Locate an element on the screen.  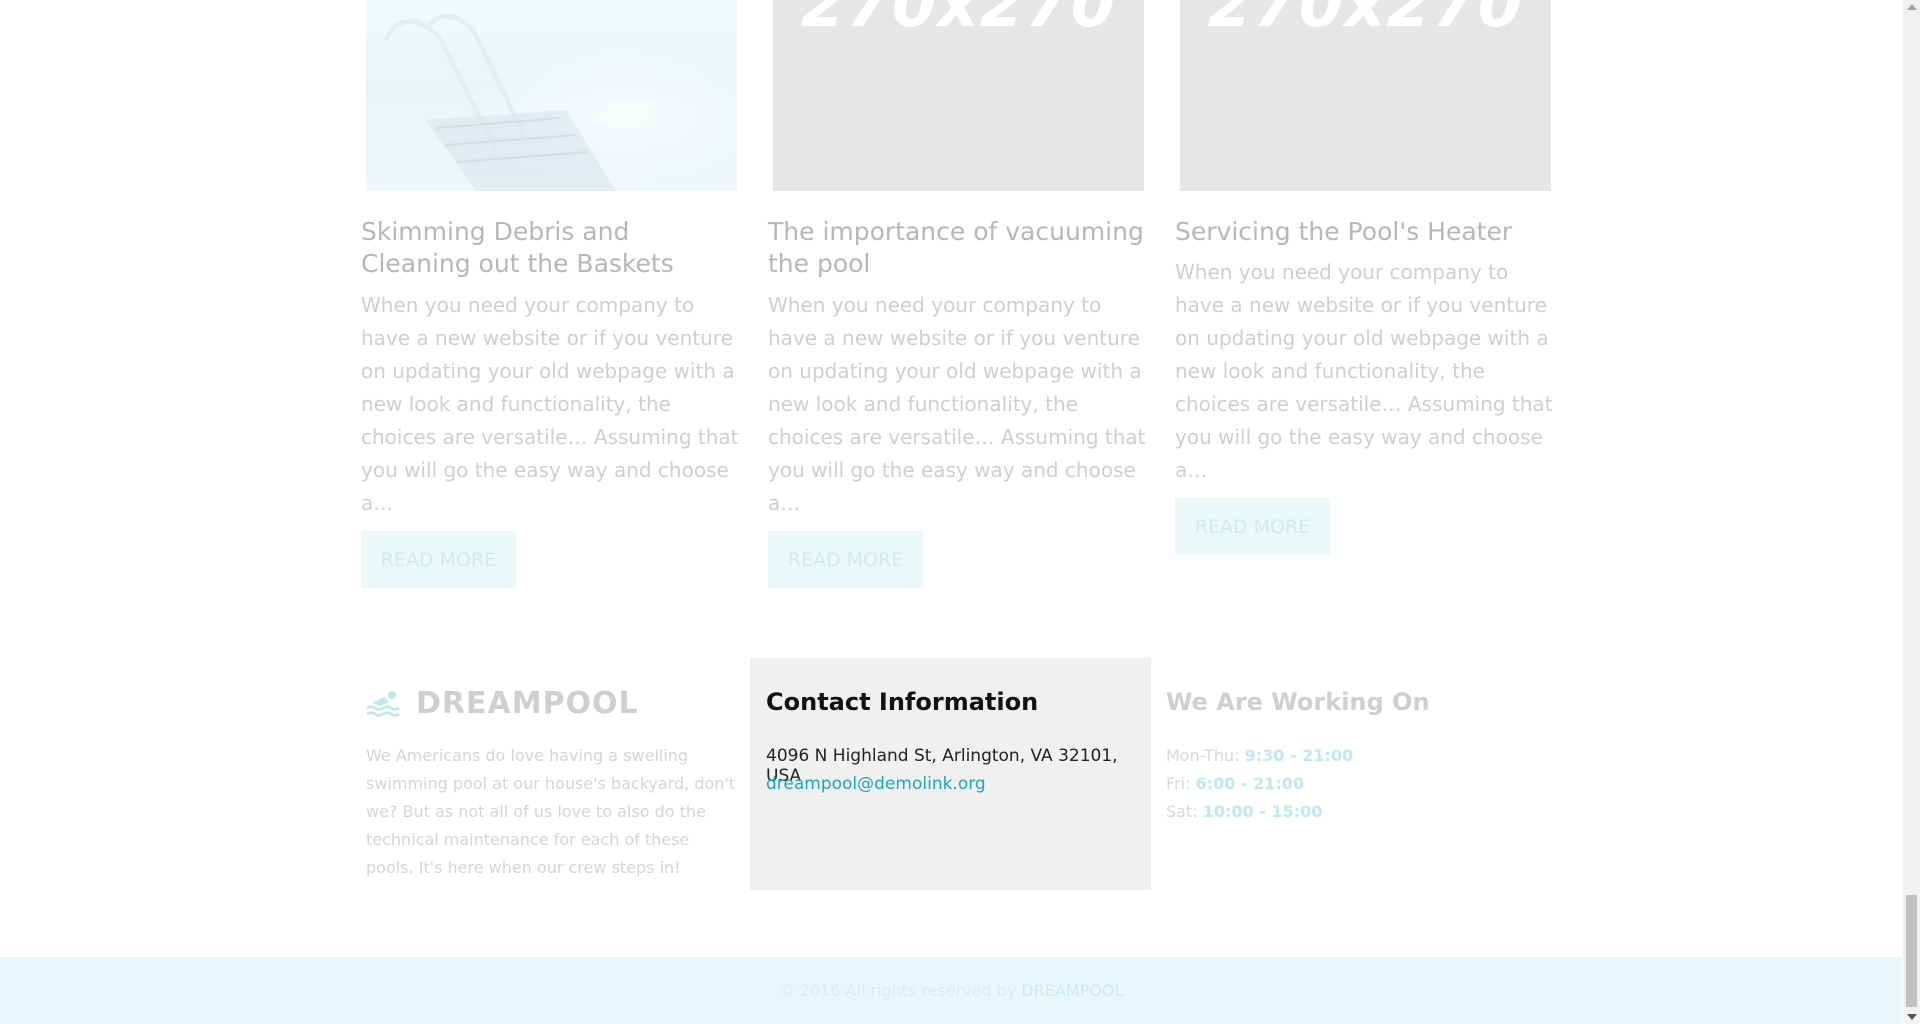
hours-row: Fri: 6:00 - 21:00 is located at coordinates (1356, 784).